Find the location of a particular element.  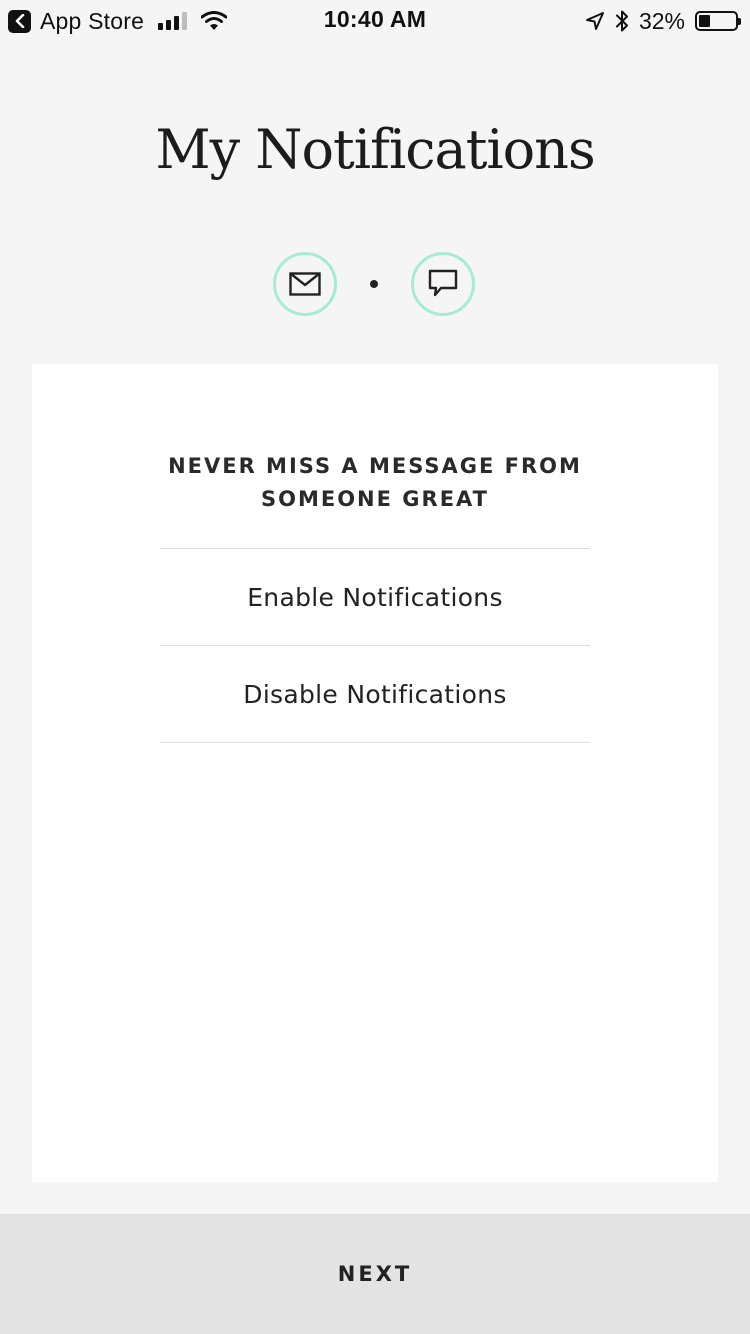

chat-bubble-icon is located at coordinates (443, 283).